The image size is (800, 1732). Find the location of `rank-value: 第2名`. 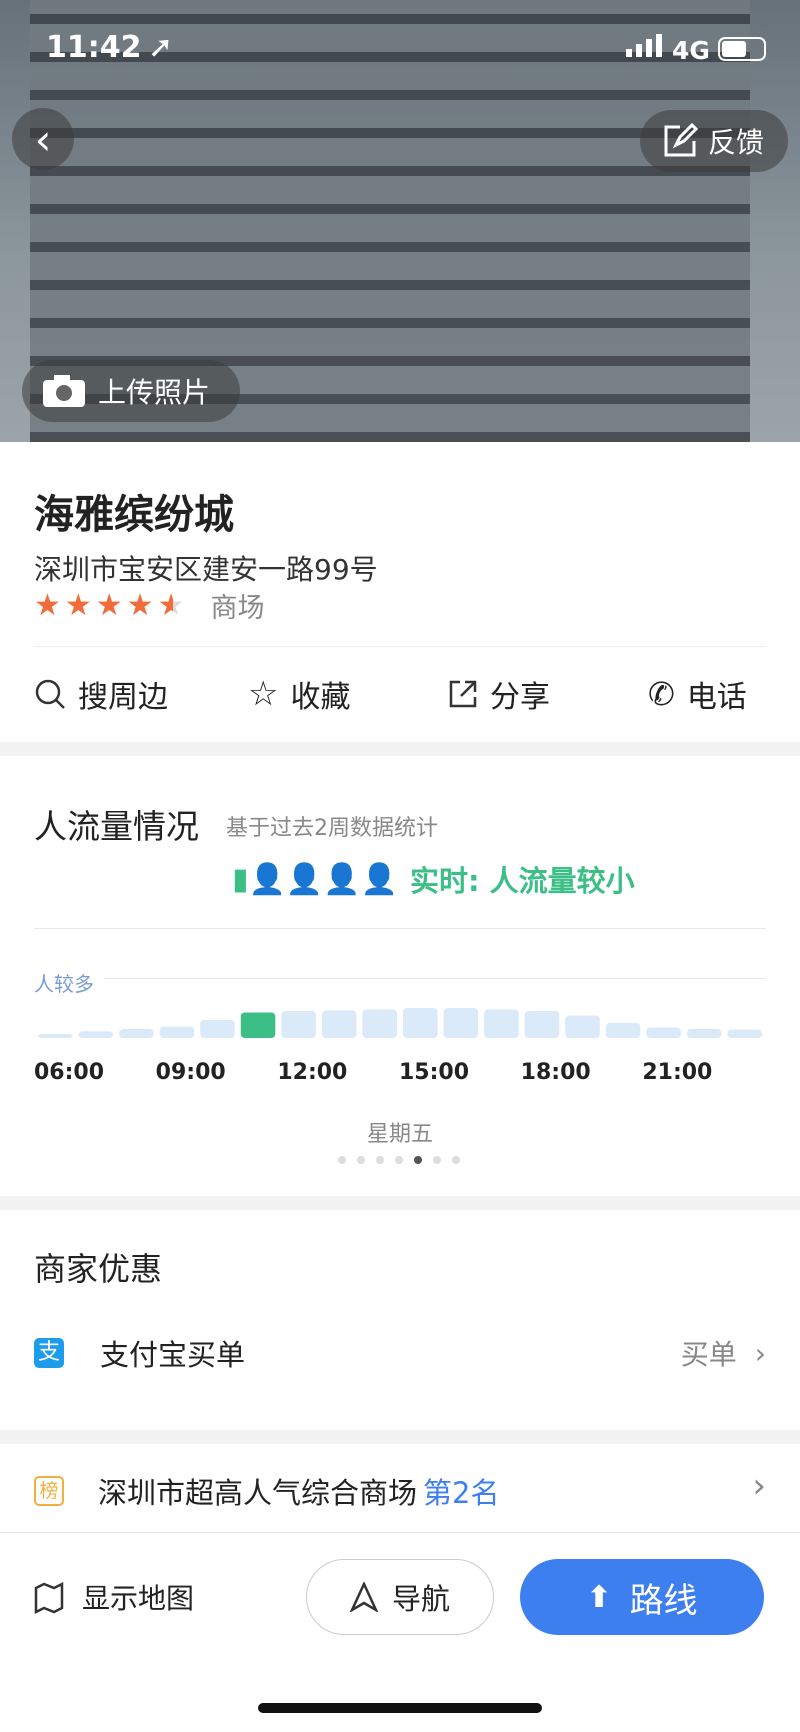

rank-value: 第2名 is located at coordinates (461, 1493).